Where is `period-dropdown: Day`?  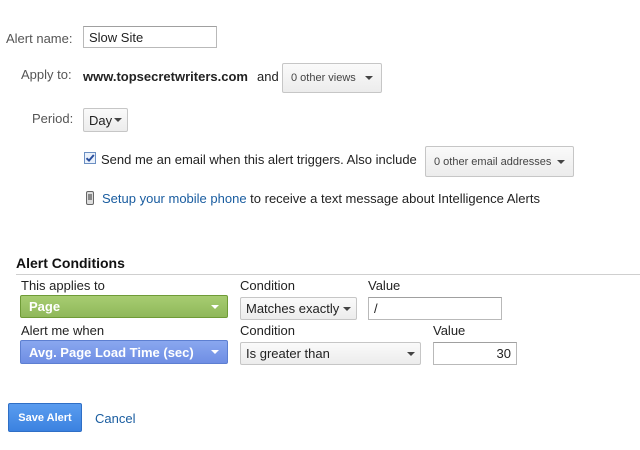
period-dropdown: Day is located at coordinates (105, 120).